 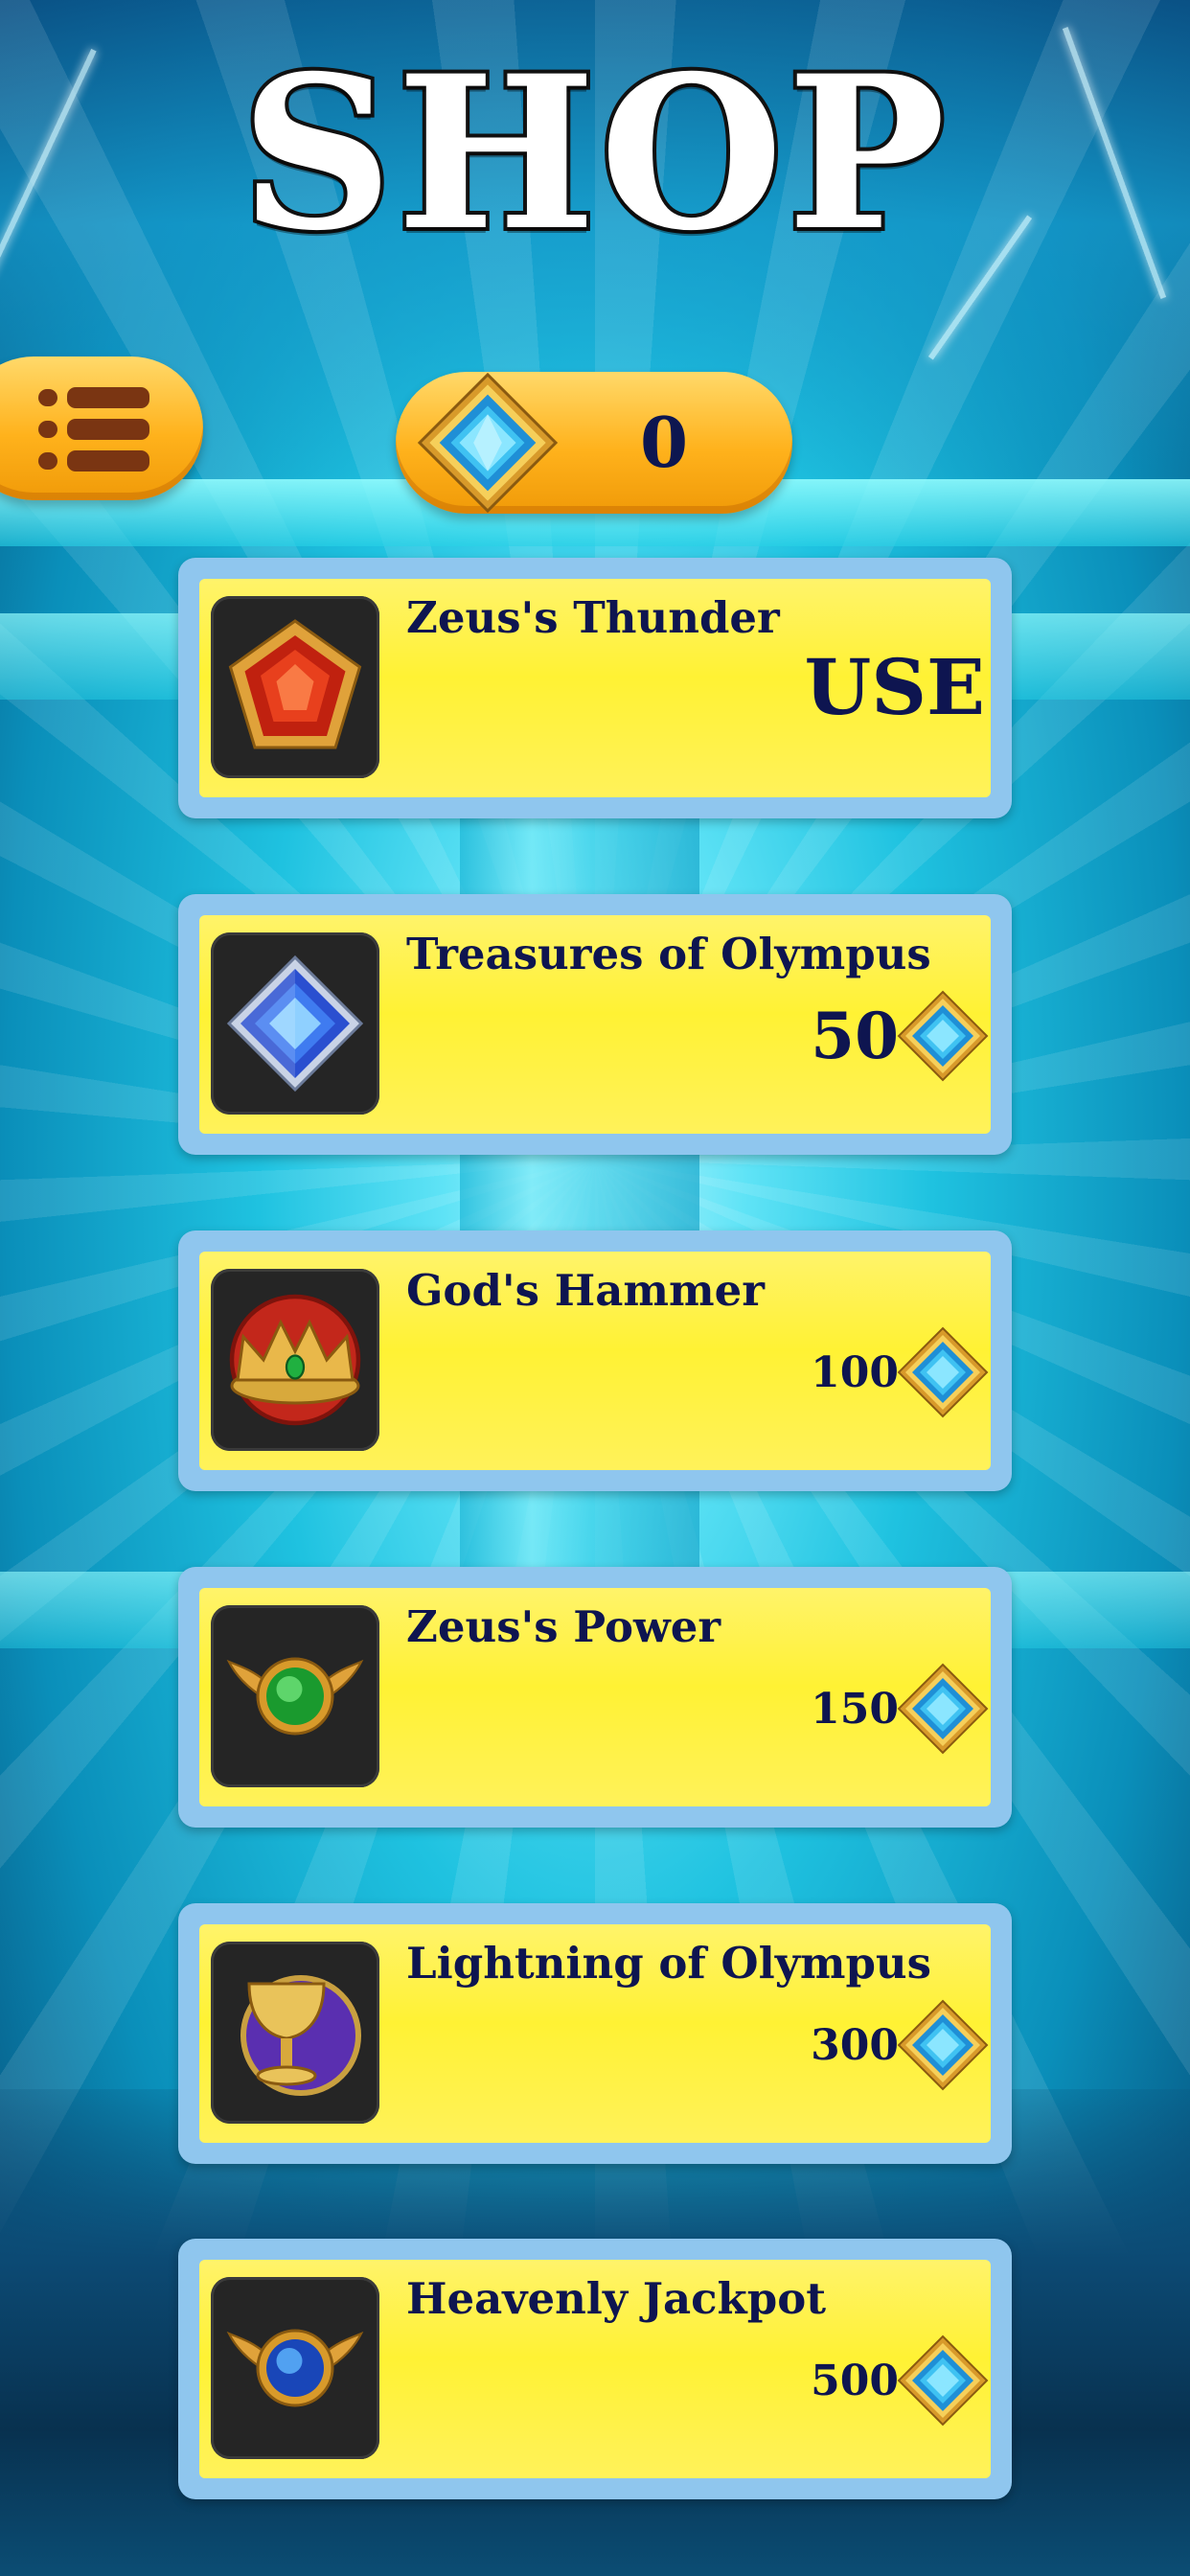 What do you see at coordinates (895, 687) in the screenshot?
I see `use-button: USE` at bounding box center [895, 687].